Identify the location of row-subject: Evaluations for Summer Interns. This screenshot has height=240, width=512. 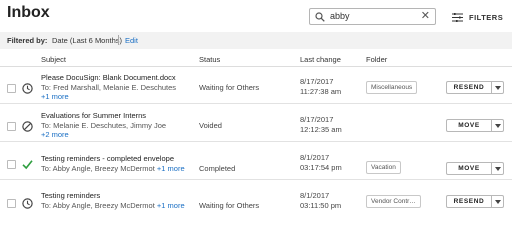
(93, 115).